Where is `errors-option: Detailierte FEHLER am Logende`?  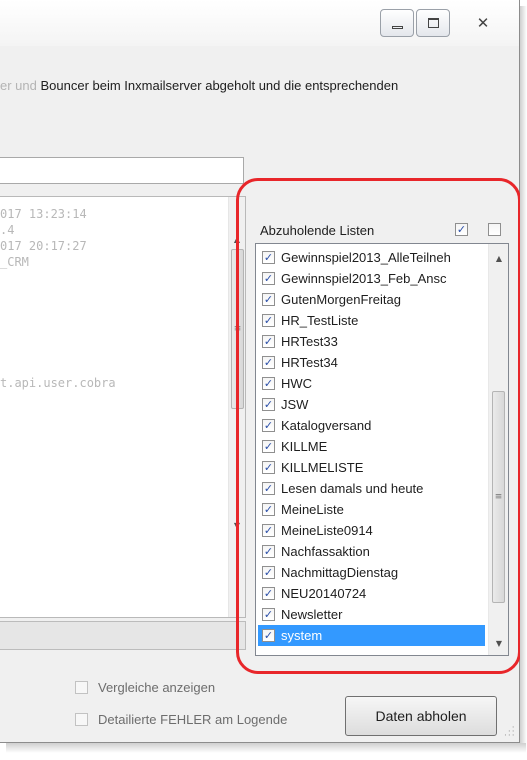
errors-option: Detailierte FEHLER am Logende is located at coordinates (181, 719).